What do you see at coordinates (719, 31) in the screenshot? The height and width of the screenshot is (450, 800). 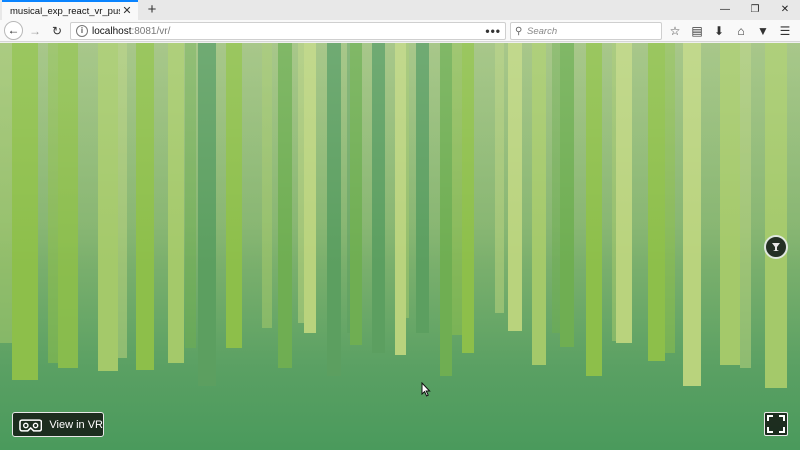 I see `download-icon: ⬇` at bounding box center [719, 31].